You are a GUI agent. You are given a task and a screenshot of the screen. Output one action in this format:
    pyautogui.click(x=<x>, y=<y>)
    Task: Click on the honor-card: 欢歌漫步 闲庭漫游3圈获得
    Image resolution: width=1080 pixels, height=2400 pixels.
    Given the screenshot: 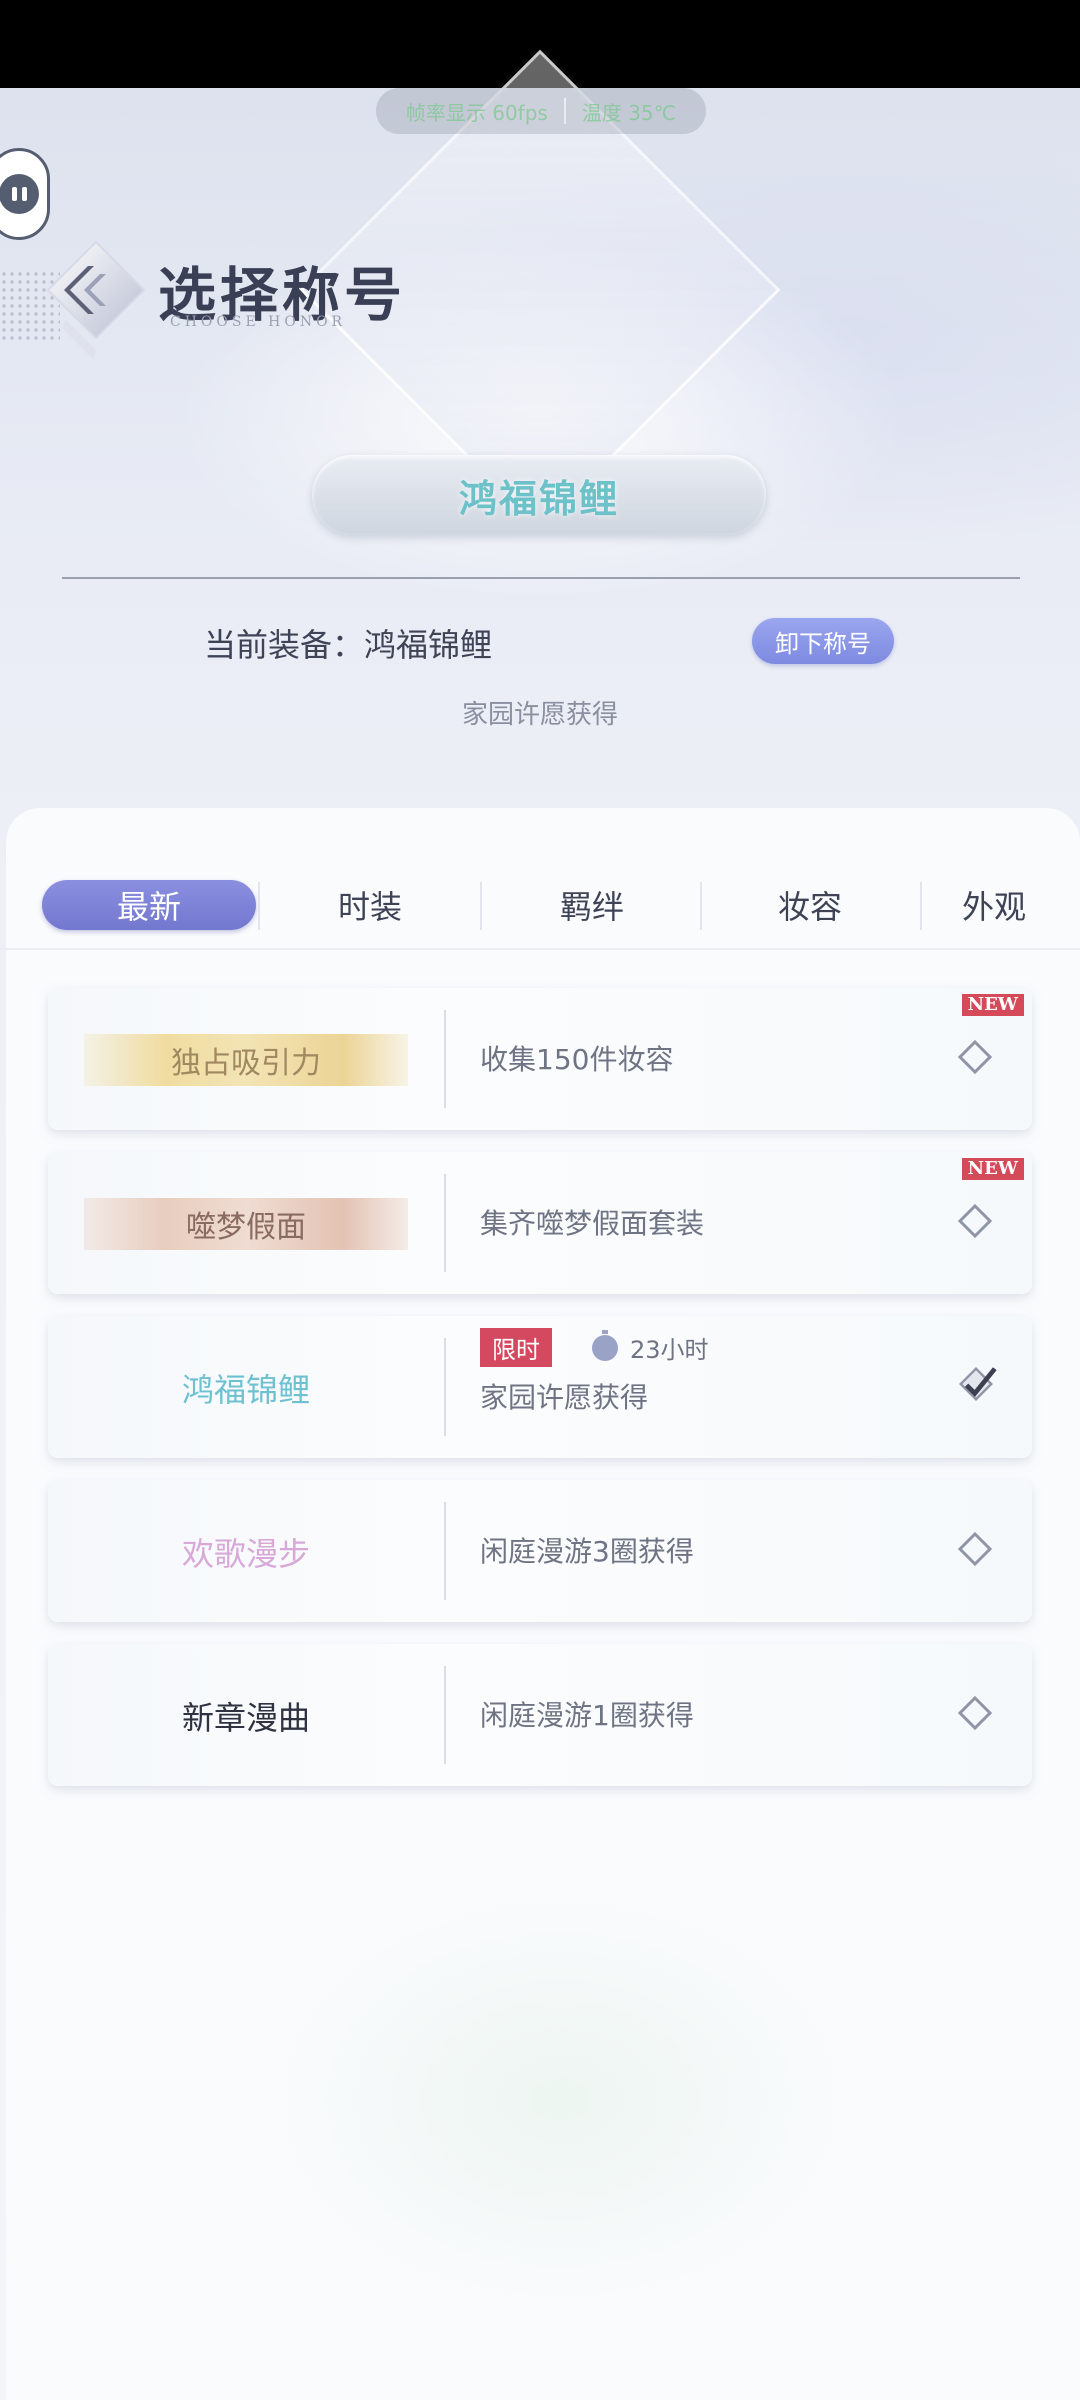 What is the action you would take?
    pyautogui.click(x=540, y=1551)
    